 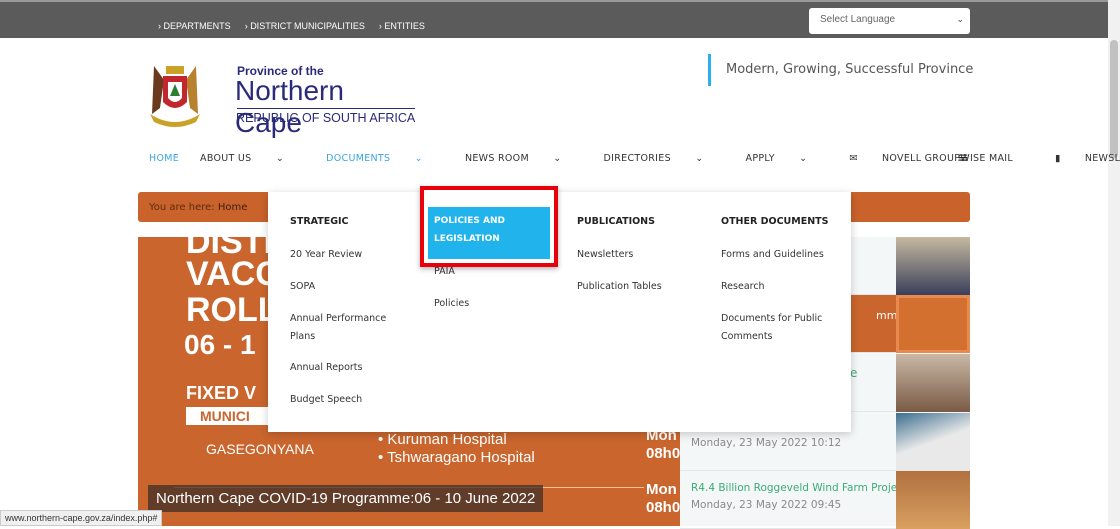 I want to click on menu-heading-publications: PUBLICATIONS, so click(x=616, y=221).